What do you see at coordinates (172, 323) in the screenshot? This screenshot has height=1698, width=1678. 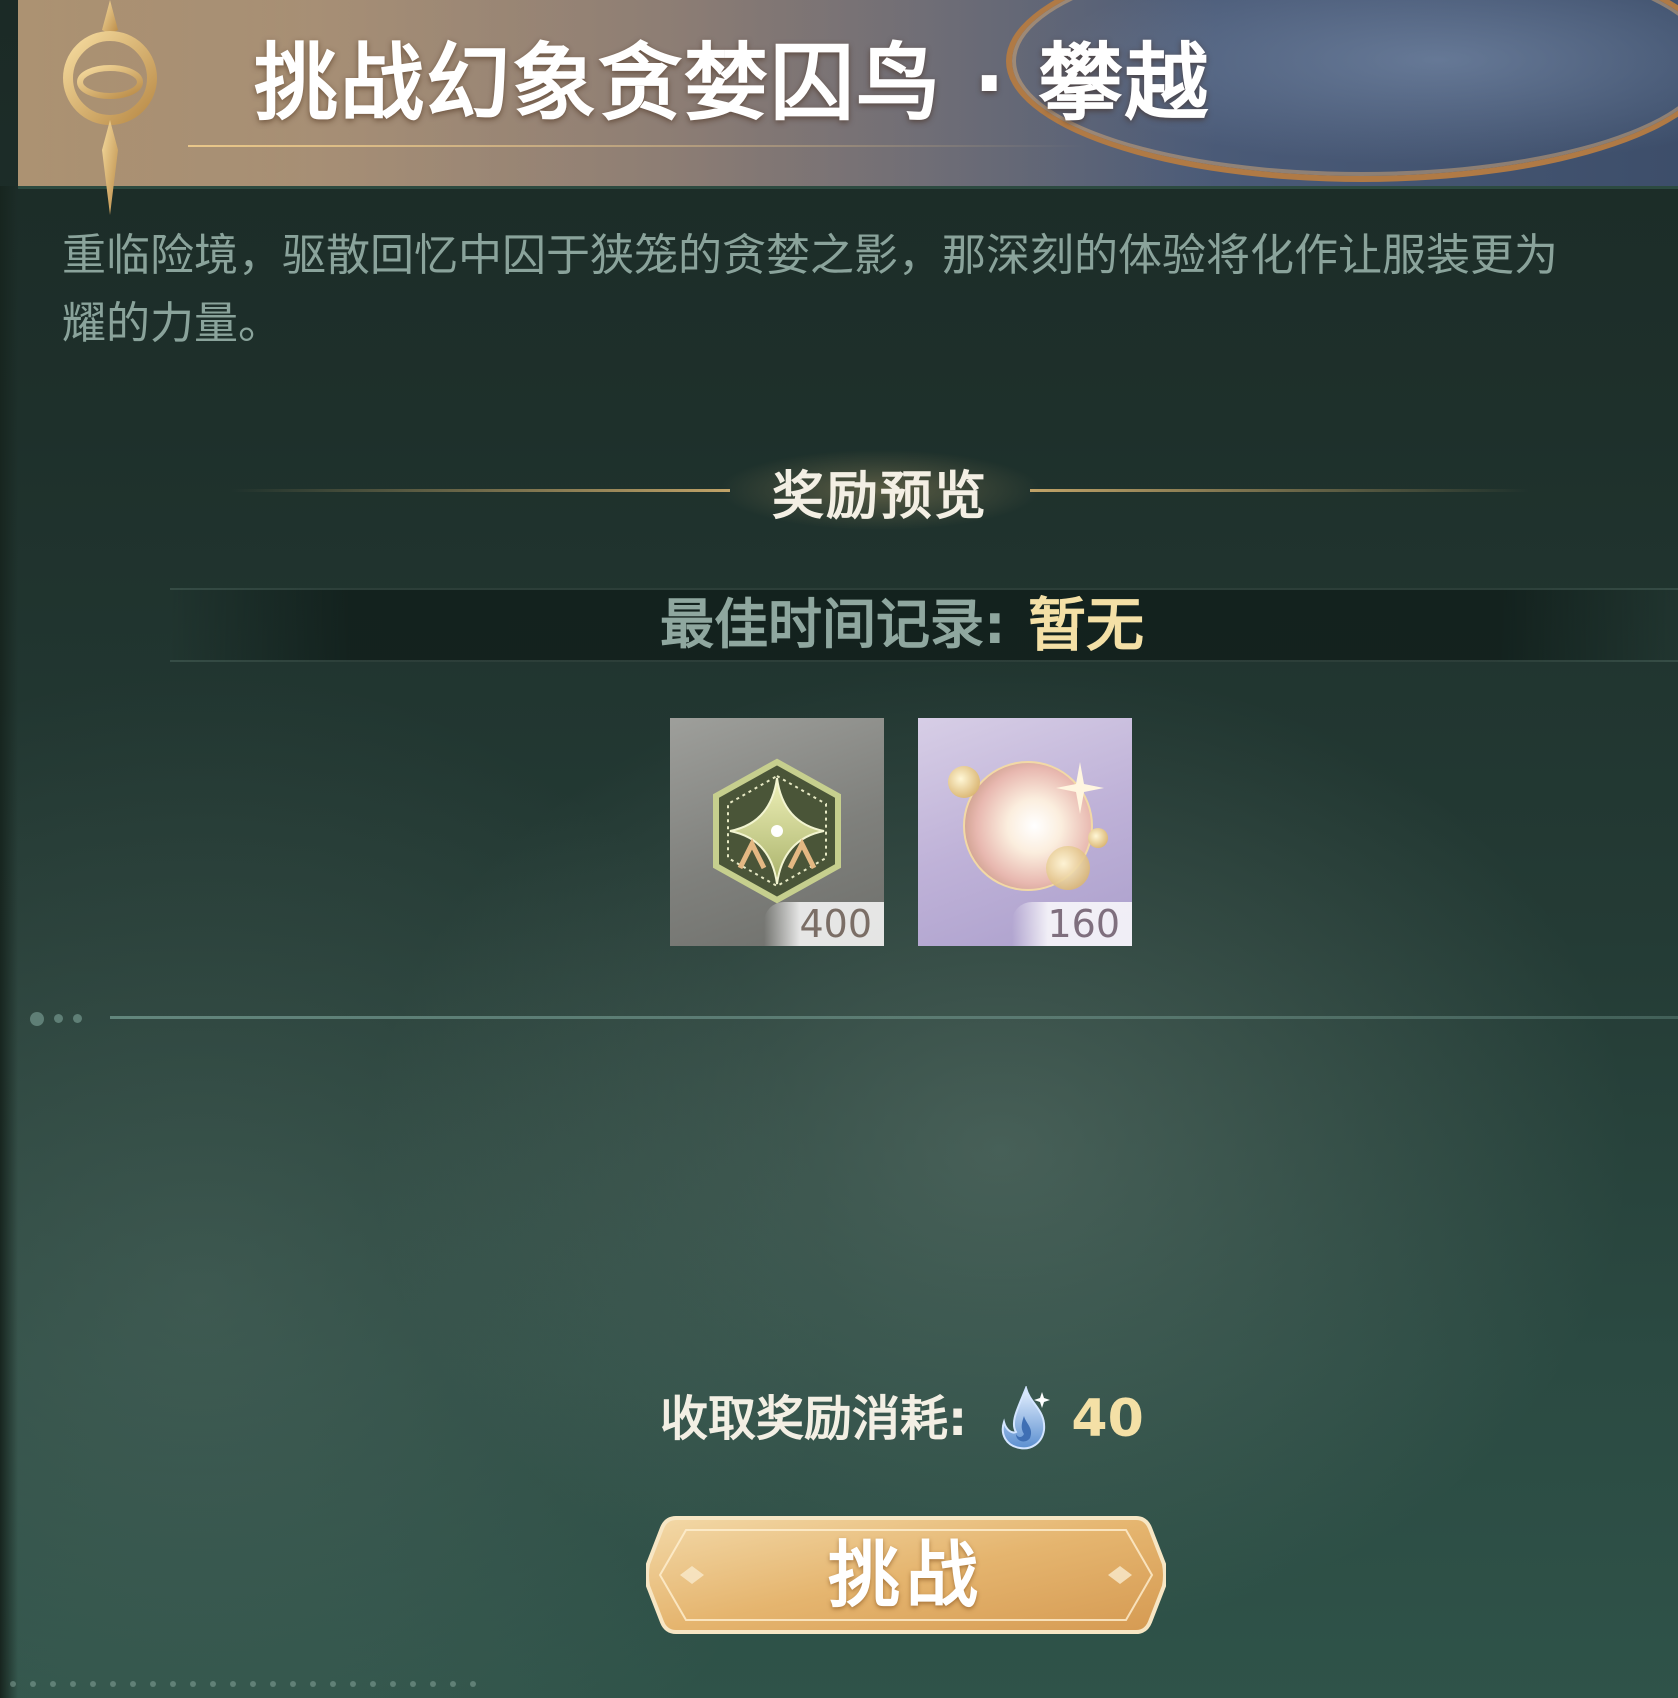 I see `description-line-2: 耀的力量。` at bounding box center [172, 323].